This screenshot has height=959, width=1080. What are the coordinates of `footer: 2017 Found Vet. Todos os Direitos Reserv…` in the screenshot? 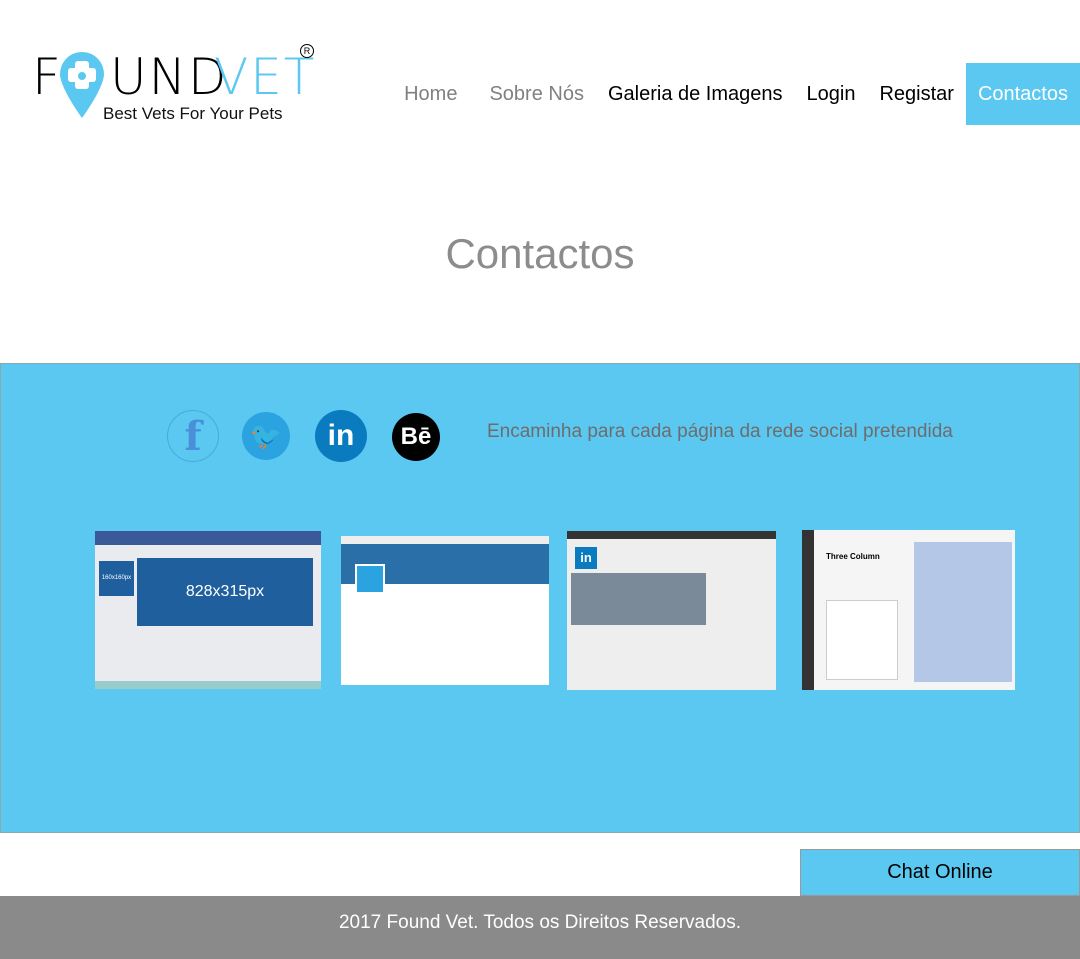 It's located at (540, 927).